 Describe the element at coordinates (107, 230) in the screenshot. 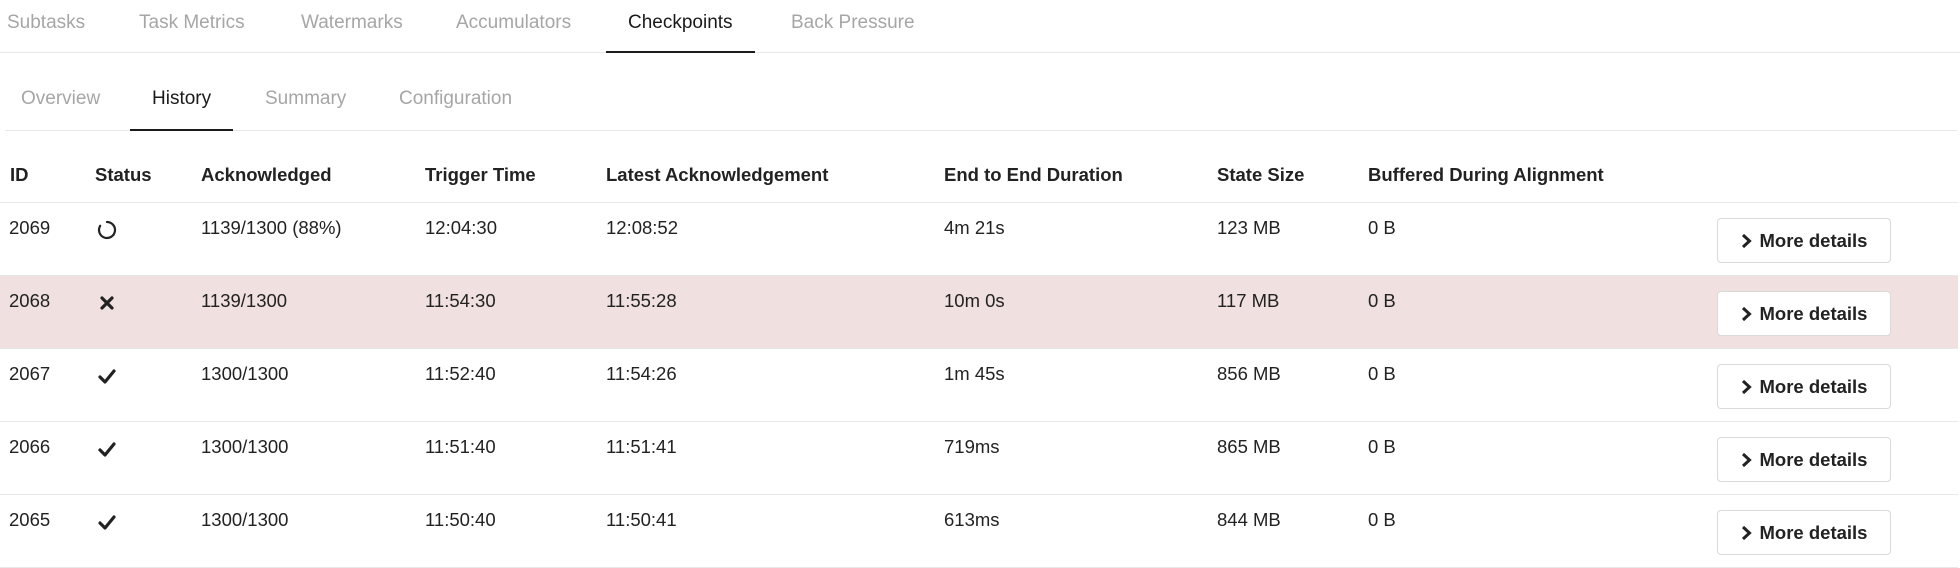

I see `in-progress-spinner-icon` at that location.